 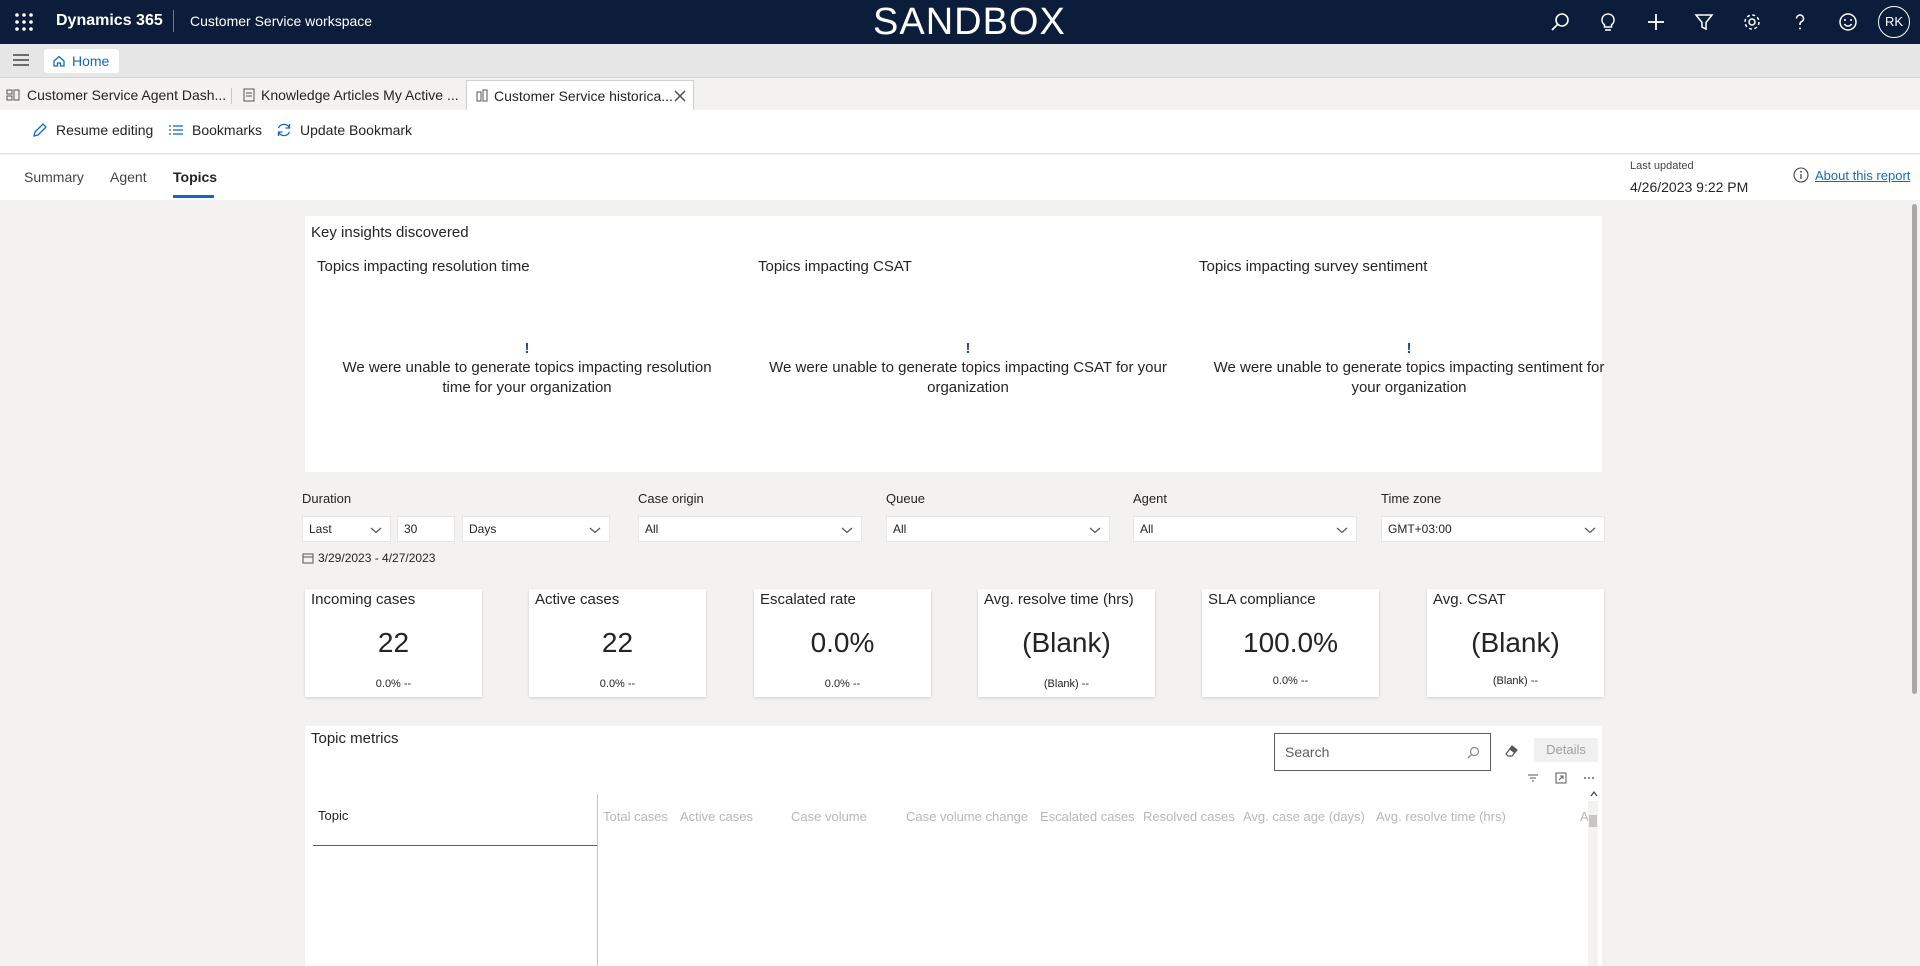 I want to click on queue-dropdown: All, so click(x=998, y=529).